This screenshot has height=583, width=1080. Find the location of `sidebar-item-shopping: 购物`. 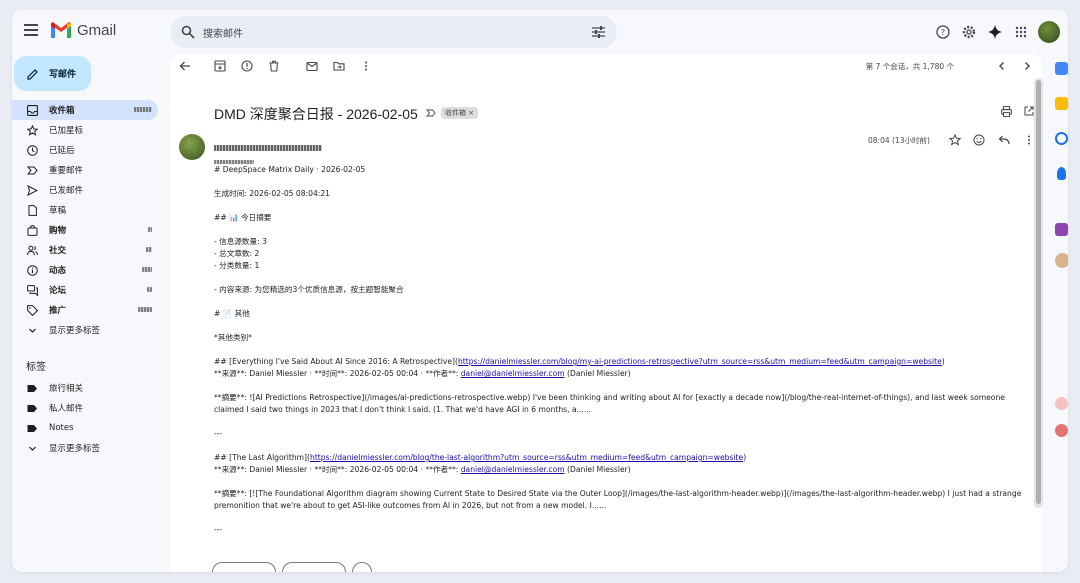

sidebar-item-shopping: 购物 is located at coordinates (85, 230).